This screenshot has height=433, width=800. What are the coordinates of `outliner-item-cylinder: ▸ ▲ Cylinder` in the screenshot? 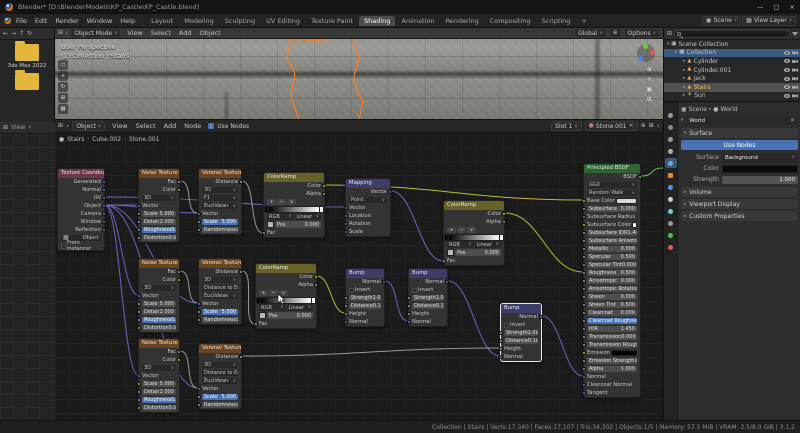 It's located at (732, 61).